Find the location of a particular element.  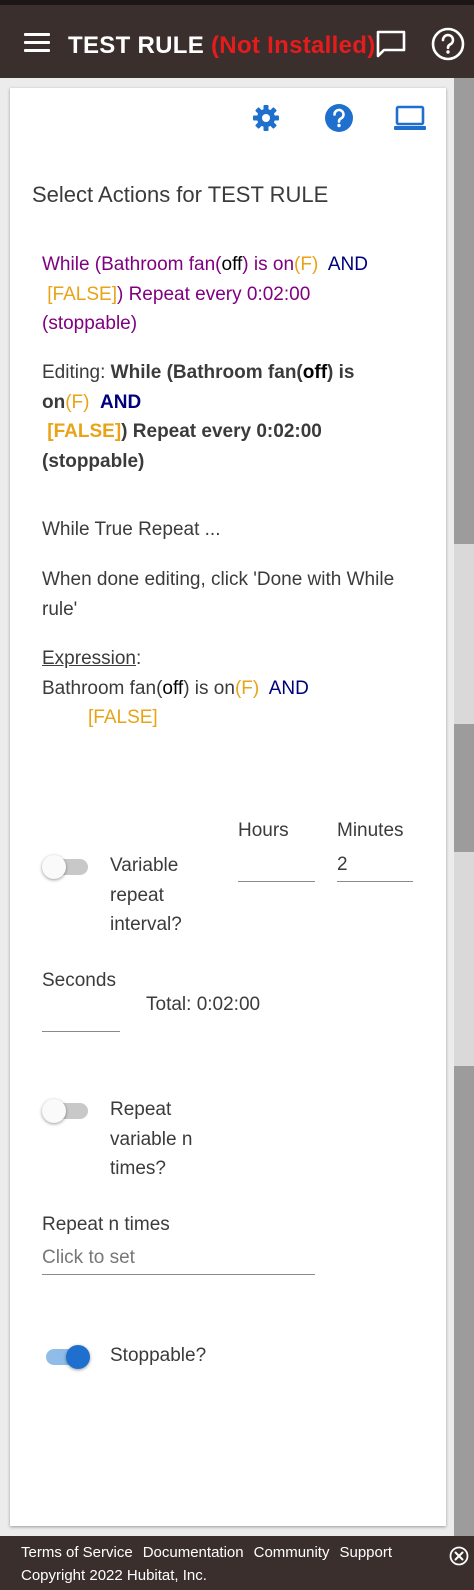

terms-link: Terms of Service is located at coordinates (77, 1552).